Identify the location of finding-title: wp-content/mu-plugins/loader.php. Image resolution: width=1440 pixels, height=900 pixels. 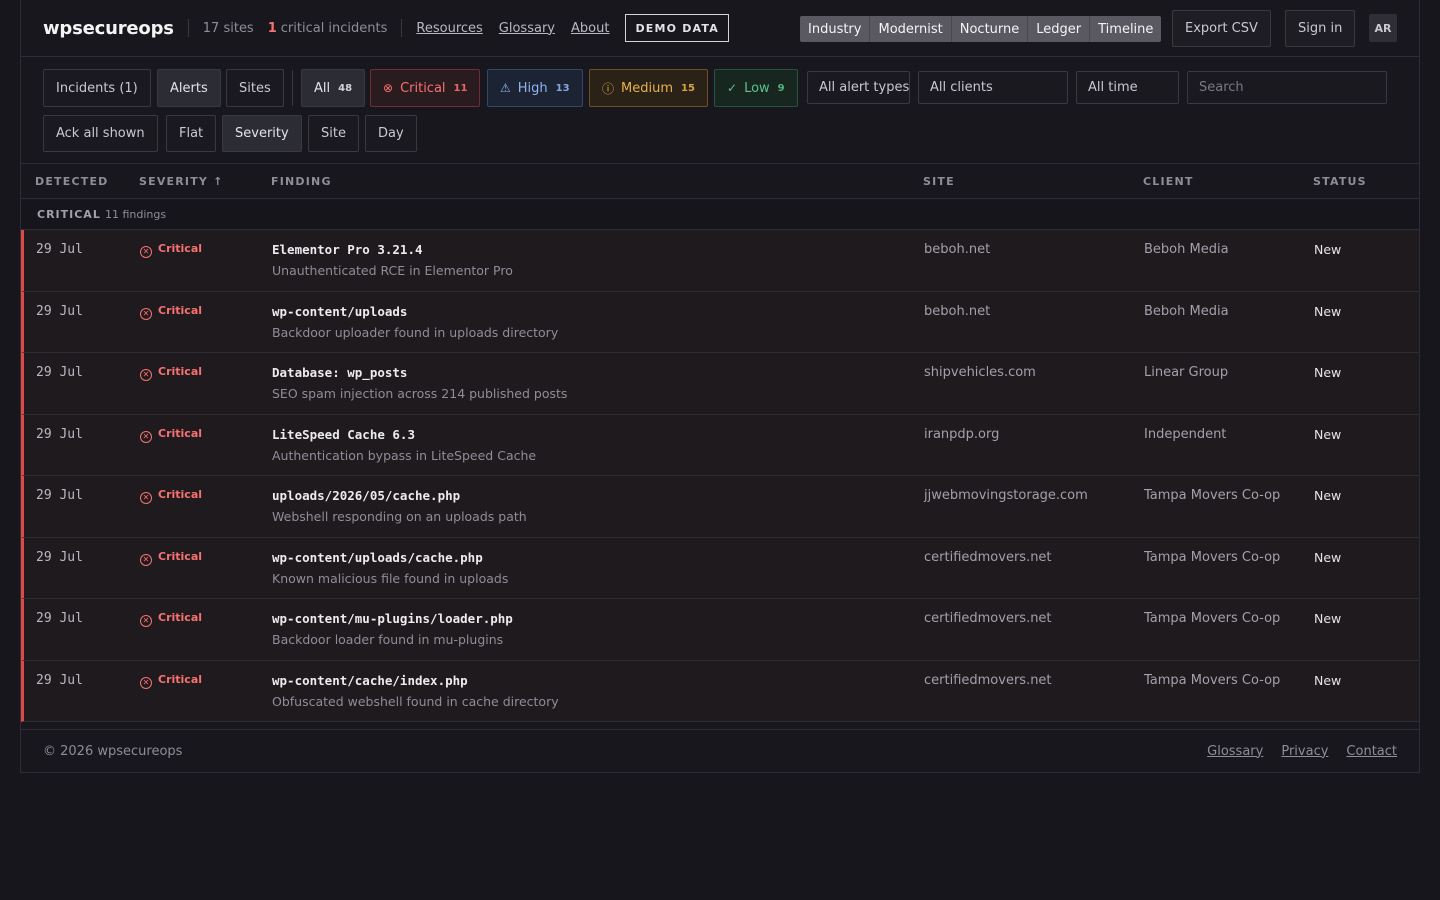
(392, 618).